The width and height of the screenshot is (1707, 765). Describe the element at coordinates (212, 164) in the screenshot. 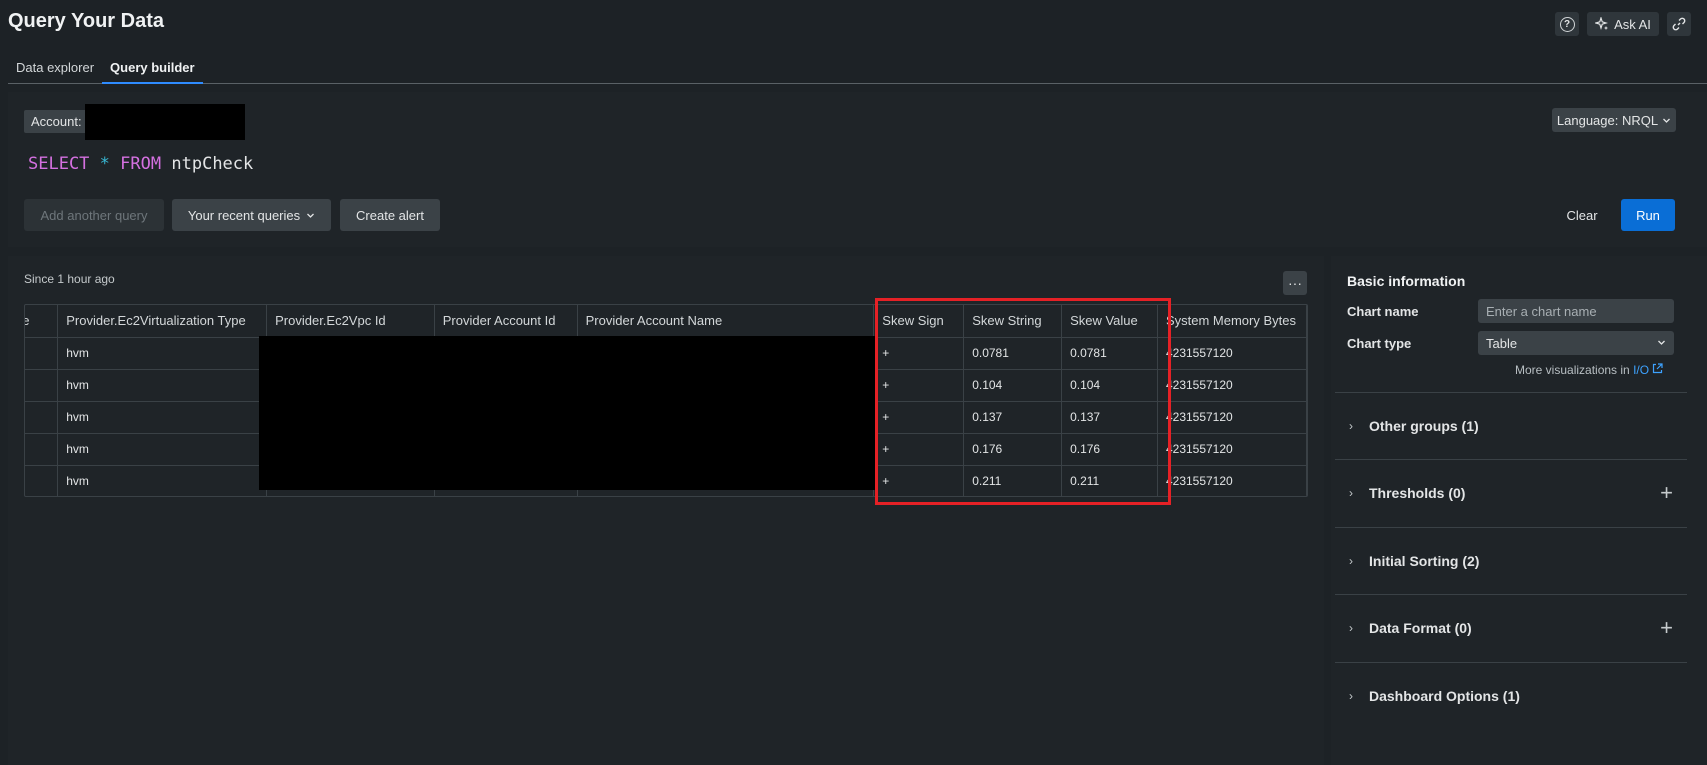

I see `event-type: ntpCheck` at that location.